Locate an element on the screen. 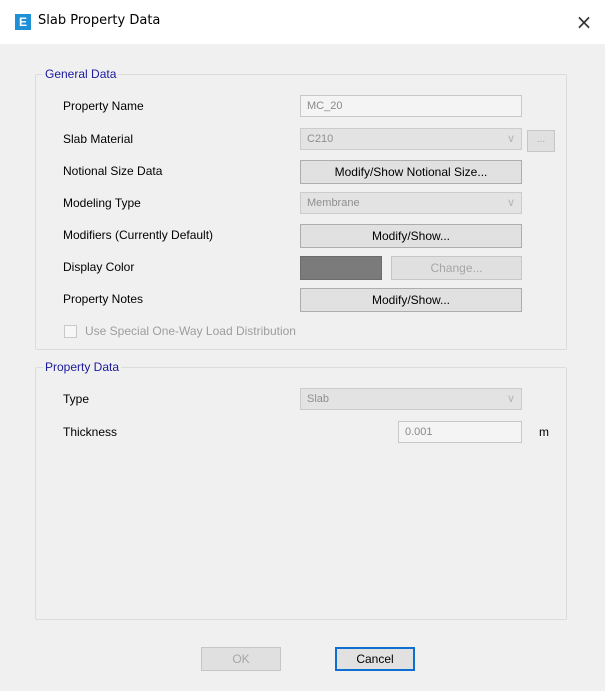  property-data-legend: Property Data is located at coordinates (82, 367).